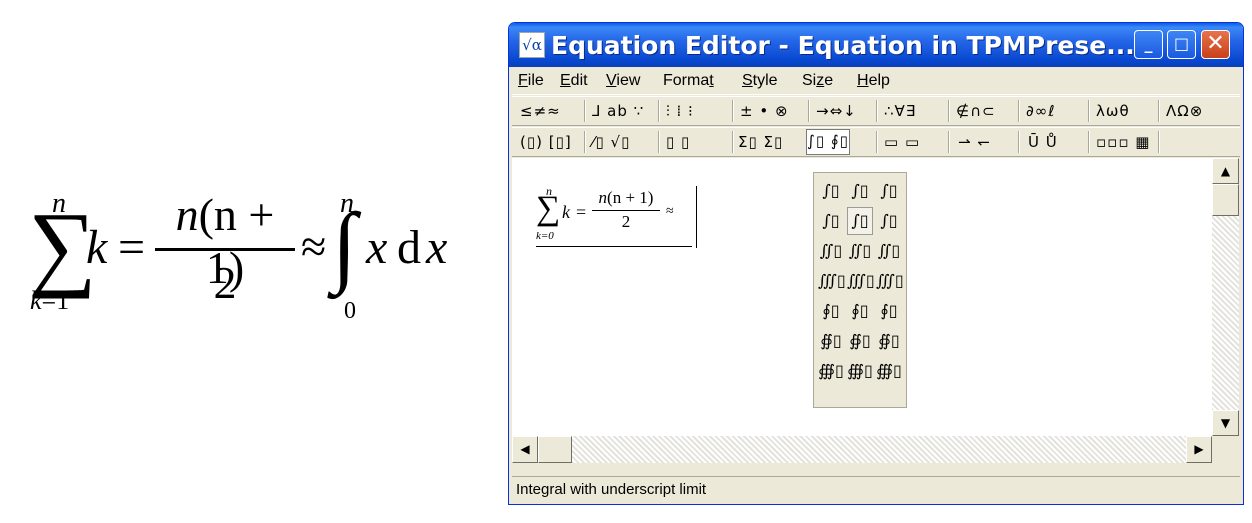 The height and width of the screenshot is (523, 1252). What do you see at coordinates (565, 80) in the screenshot?
I see `menu-edit-accel: E` at bounding box center [565, 80].